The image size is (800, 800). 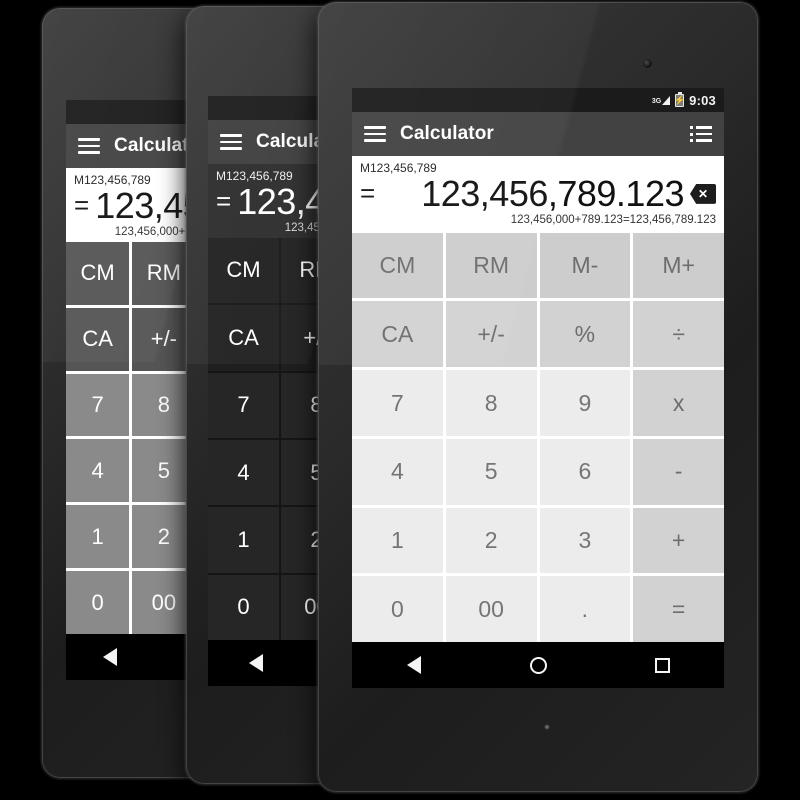 I want to click on key-3: 3, so click(x=585, y=540).